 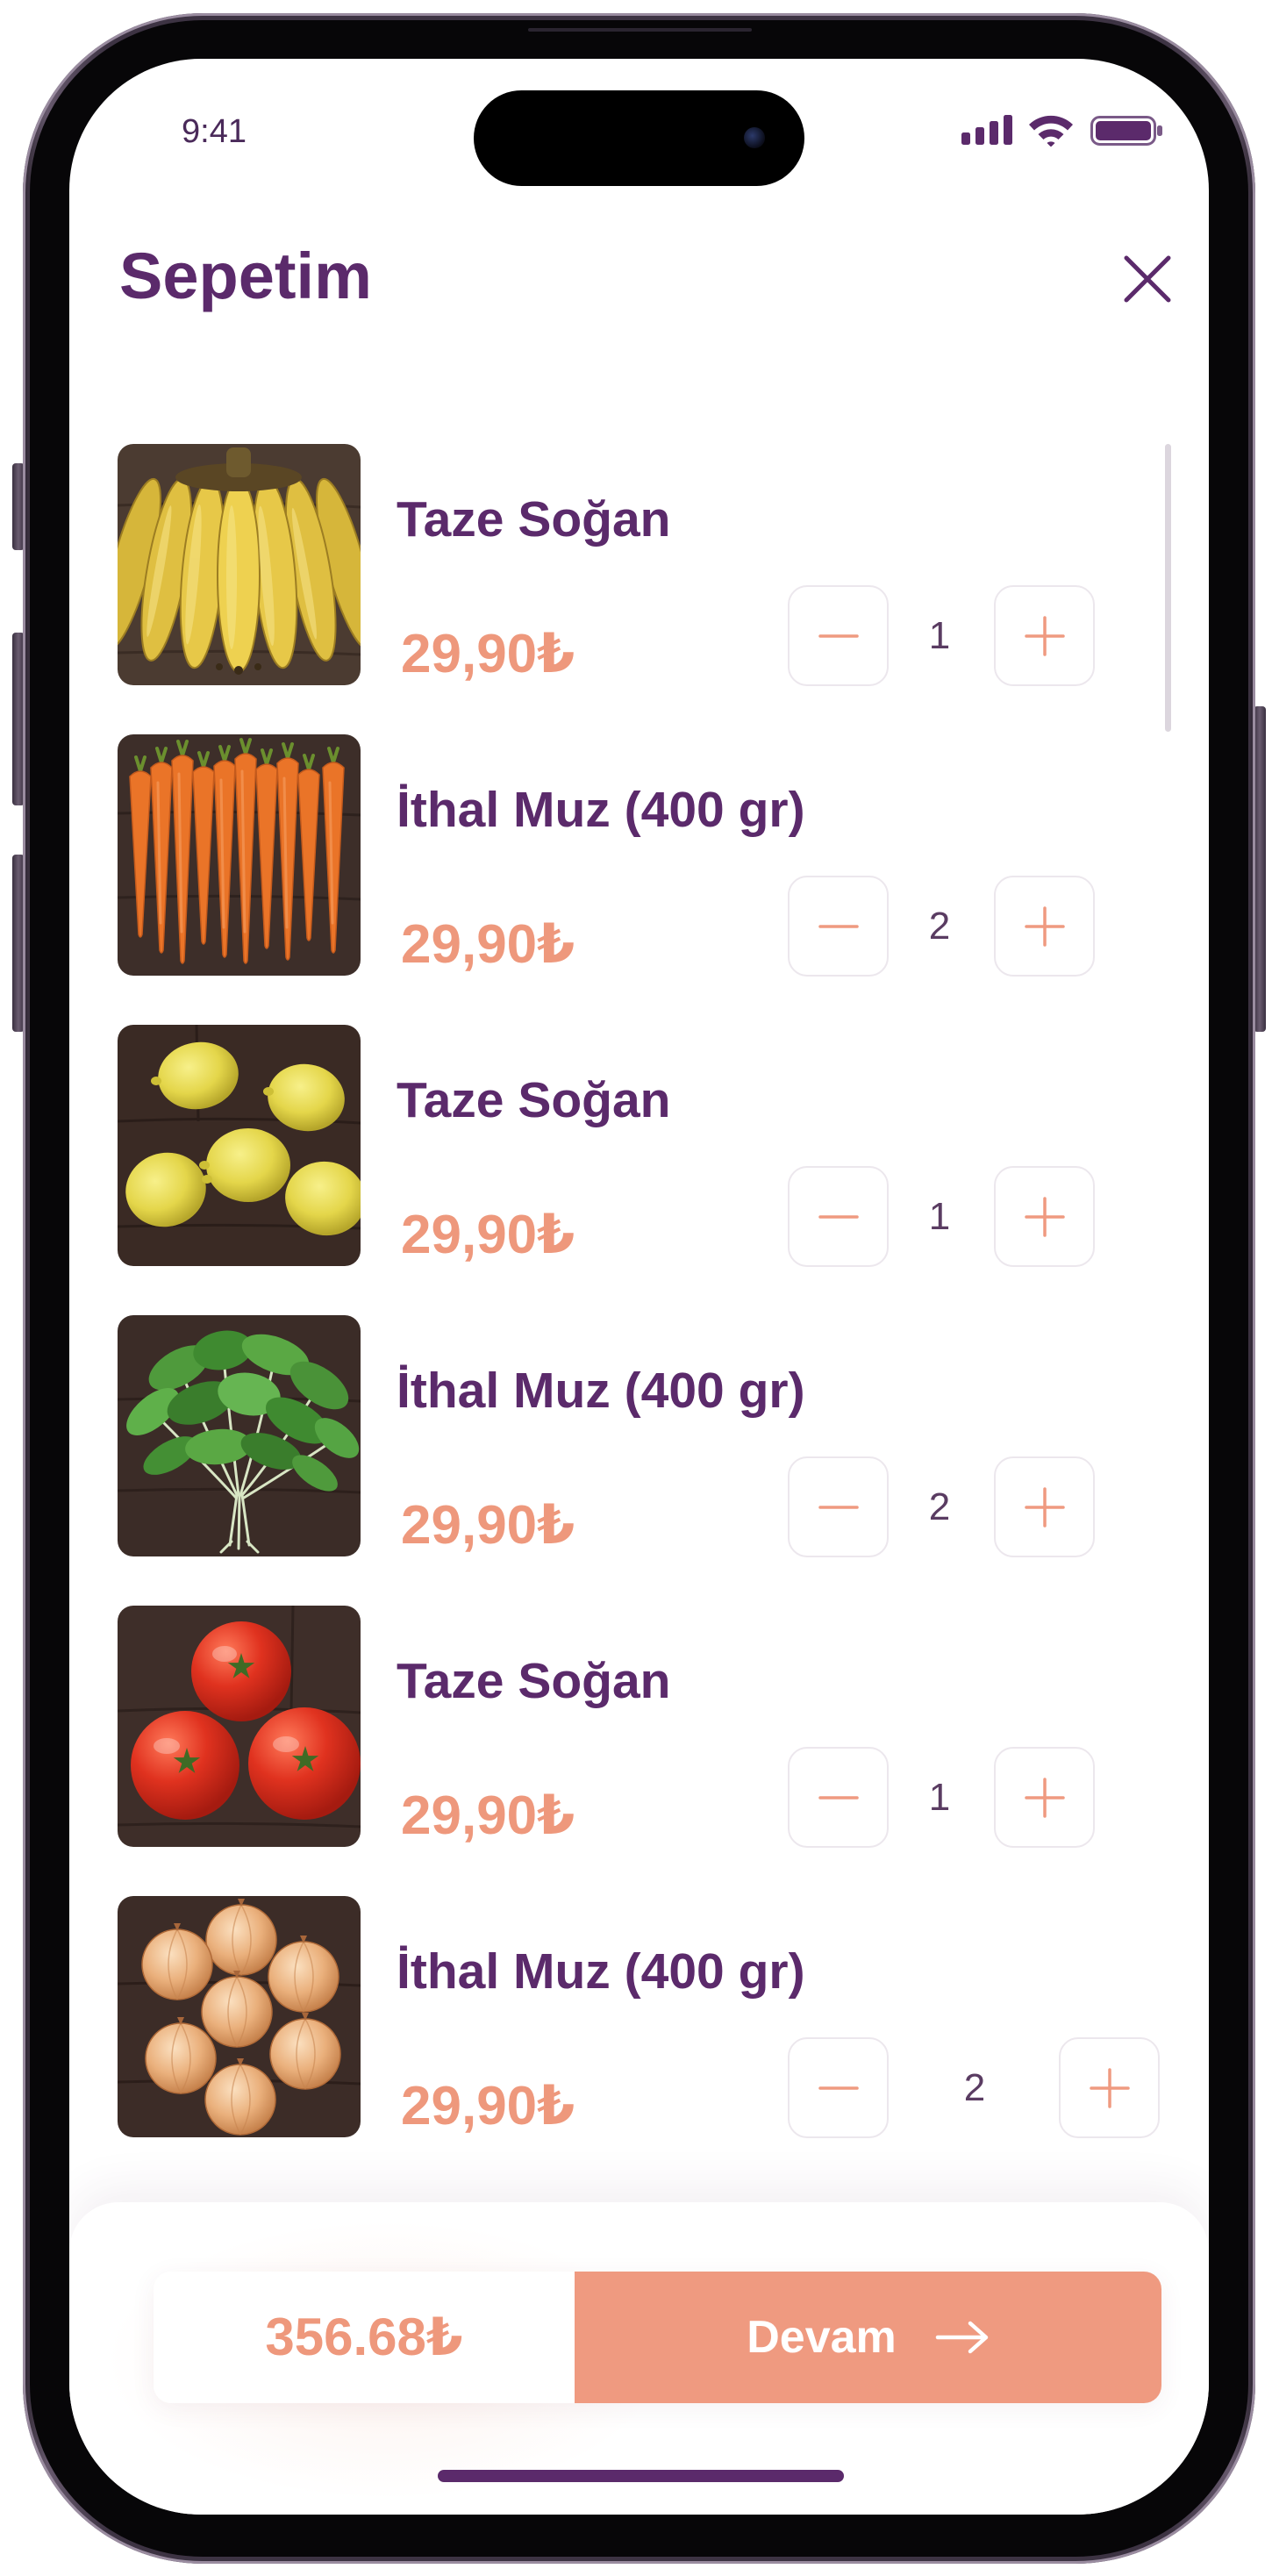 I want to click on cart-total: 356.68₺, so click(x=364, y=2337).